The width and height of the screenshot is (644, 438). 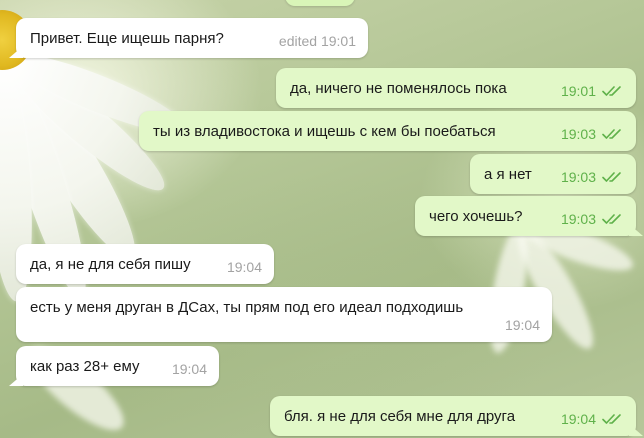 I want to click on message-bubble-outgoing: да, ничего не поменялось пока 19:01, so click(x=456, y=88).